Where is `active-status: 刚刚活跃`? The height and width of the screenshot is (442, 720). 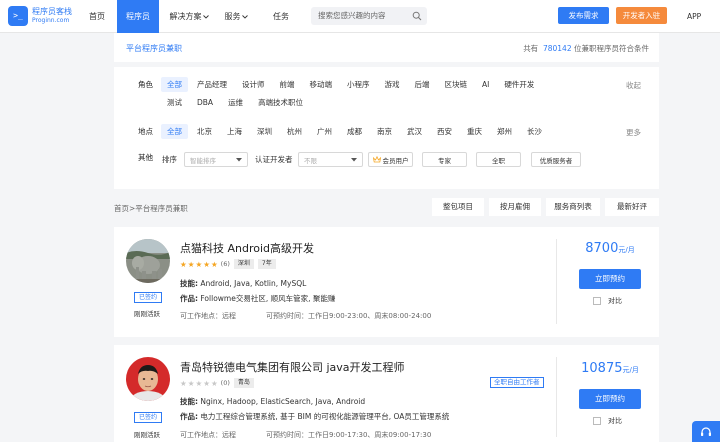 active-status: 刚刚活跃 is located at coordinates (147, 435).